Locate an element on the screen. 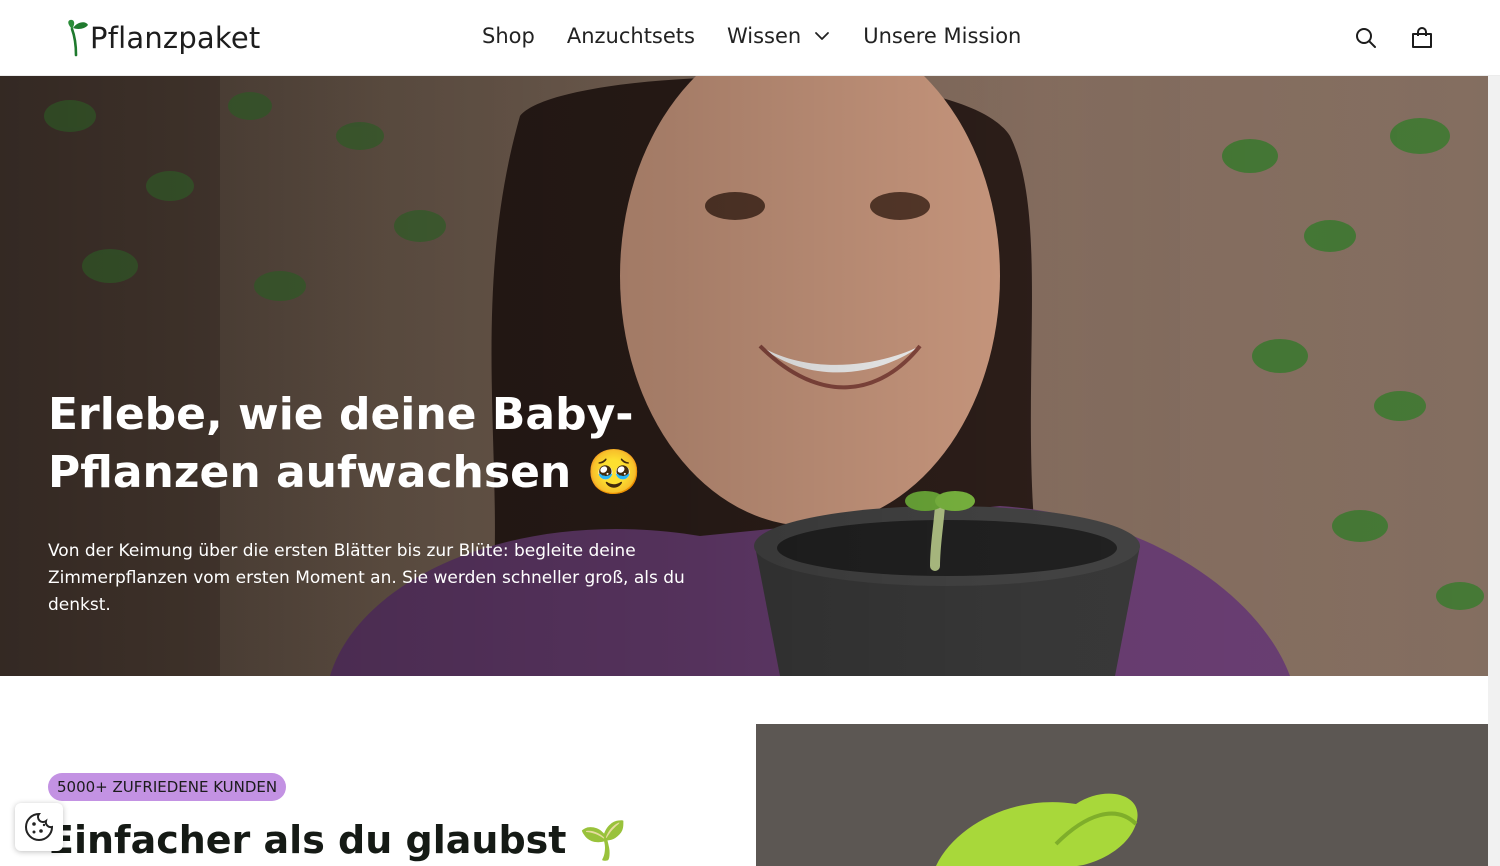  cookie-settings-button is located at coordinates (39, 827).